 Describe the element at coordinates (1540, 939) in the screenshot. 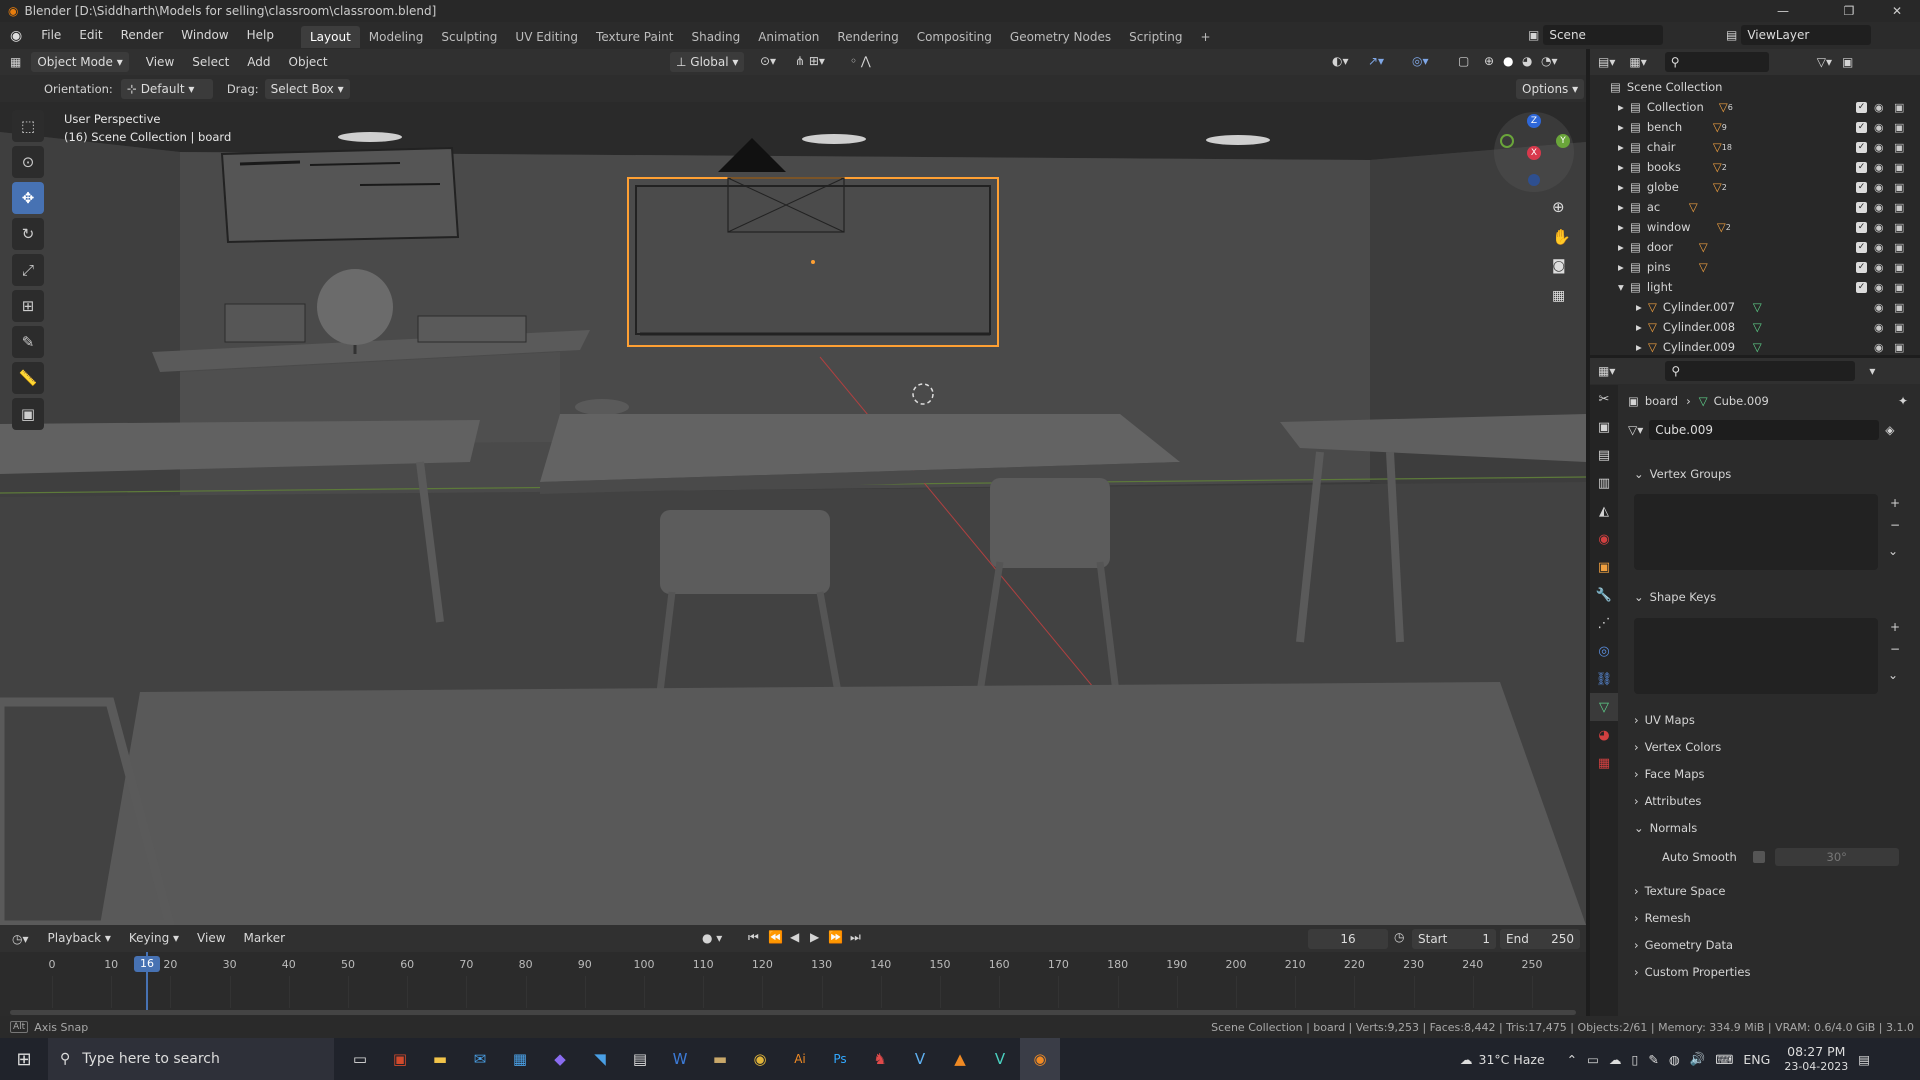

I see `end-frame-field: End 250` at that location.